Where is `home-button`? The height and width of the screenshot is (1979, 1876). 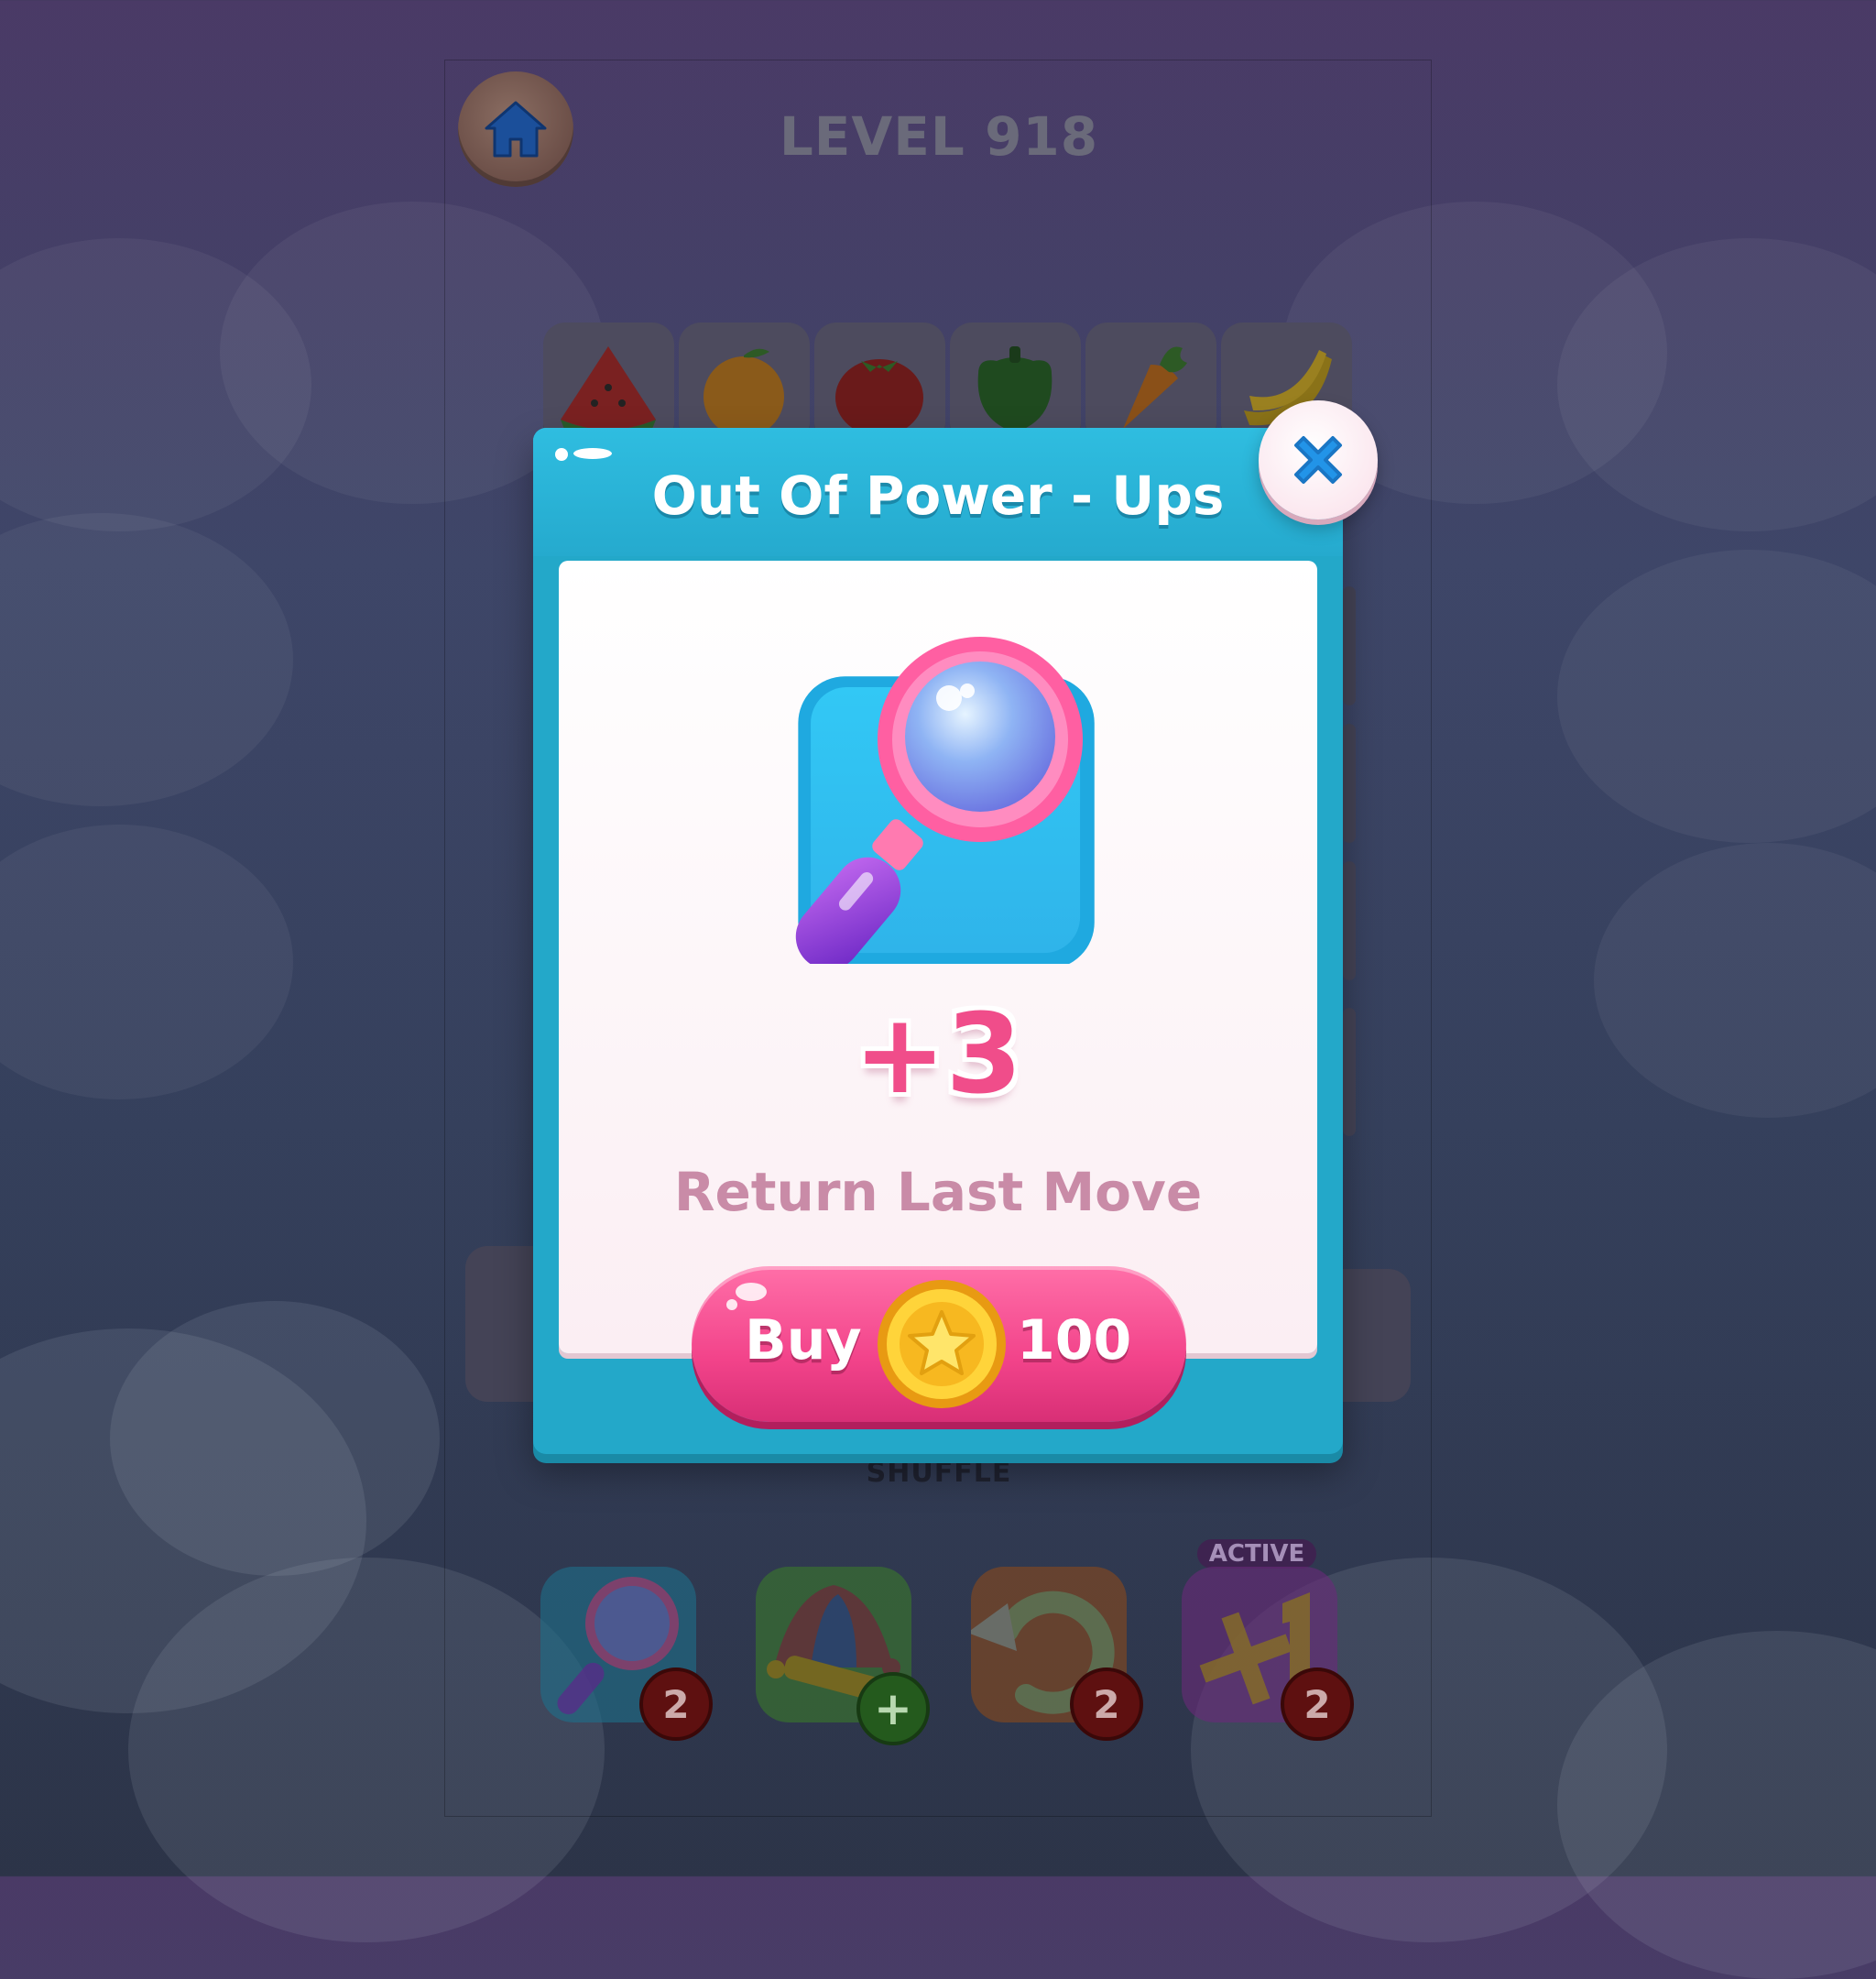
home-button is located at coordinates (515, 129).